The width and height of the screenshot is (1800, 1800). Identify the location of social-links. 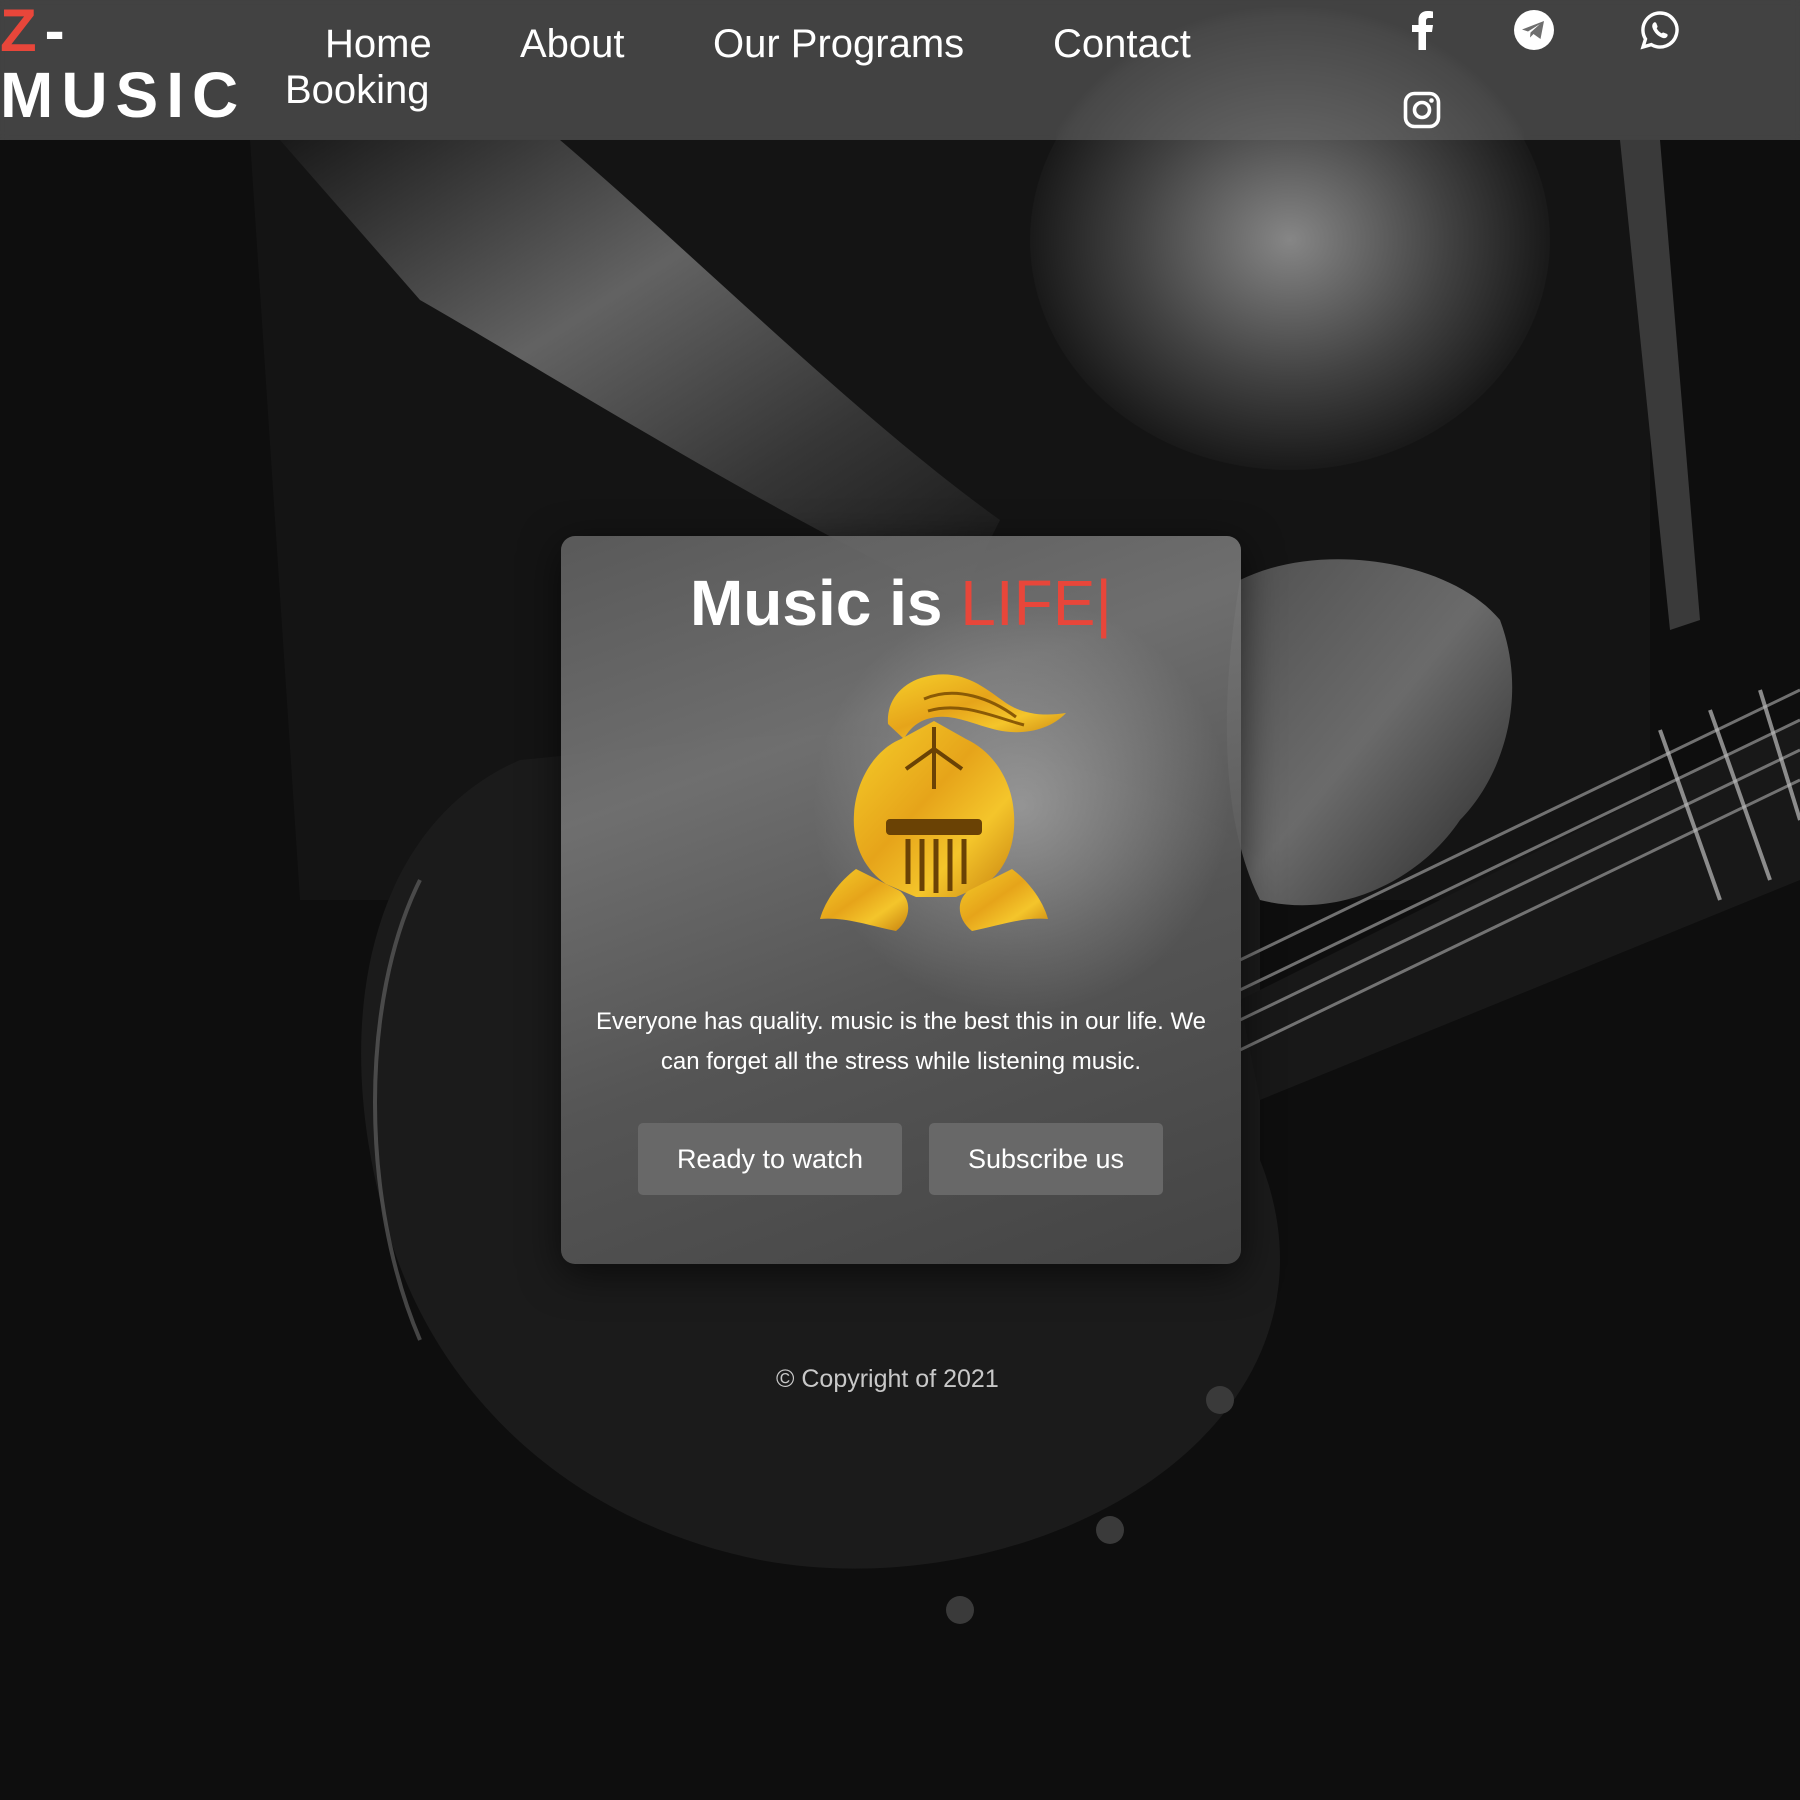
(1550, 68).